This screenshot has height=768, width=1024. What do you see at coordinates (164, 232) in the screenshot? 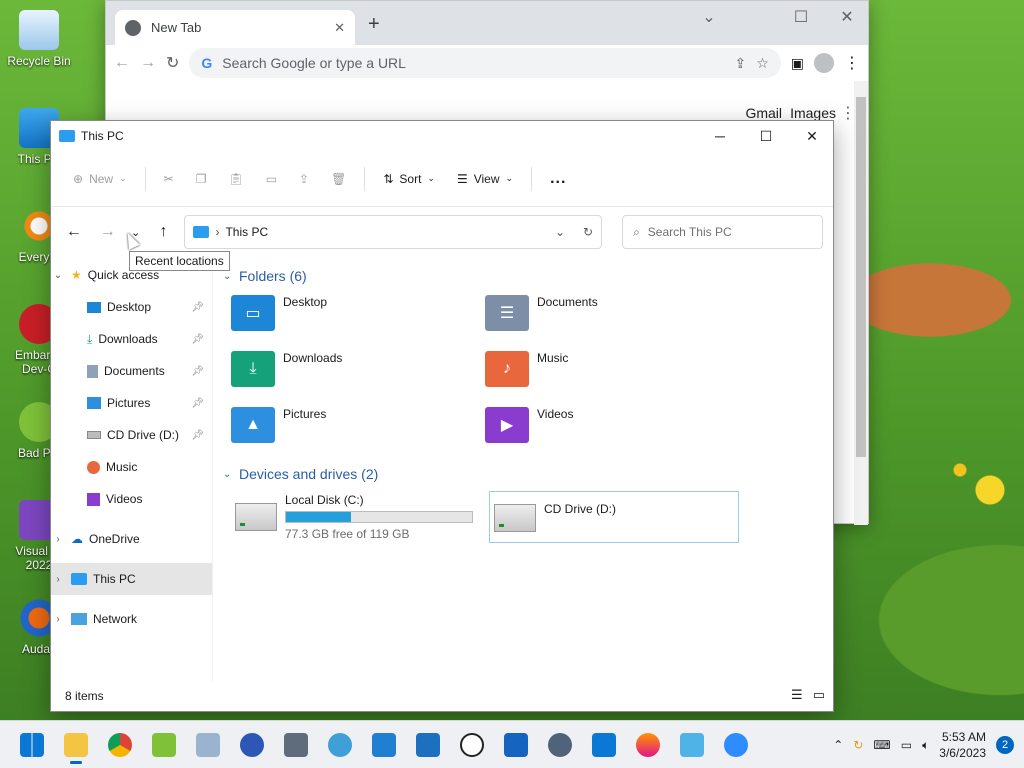
I see `up-button: ↑` at bounding box center [164, 232].